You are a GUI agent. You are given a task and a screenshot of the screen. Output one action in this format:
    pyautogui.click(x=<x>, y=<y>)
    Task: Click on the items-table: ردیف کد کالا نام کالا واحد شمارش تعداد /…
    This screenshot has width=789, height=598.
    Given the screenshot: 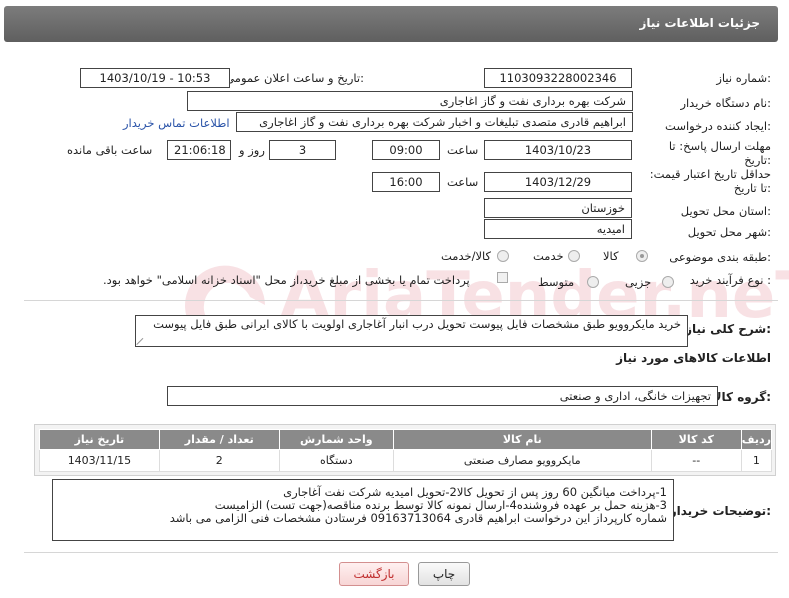 What is the action you would take?
    pyautogui.click(x=406, y=450)
    